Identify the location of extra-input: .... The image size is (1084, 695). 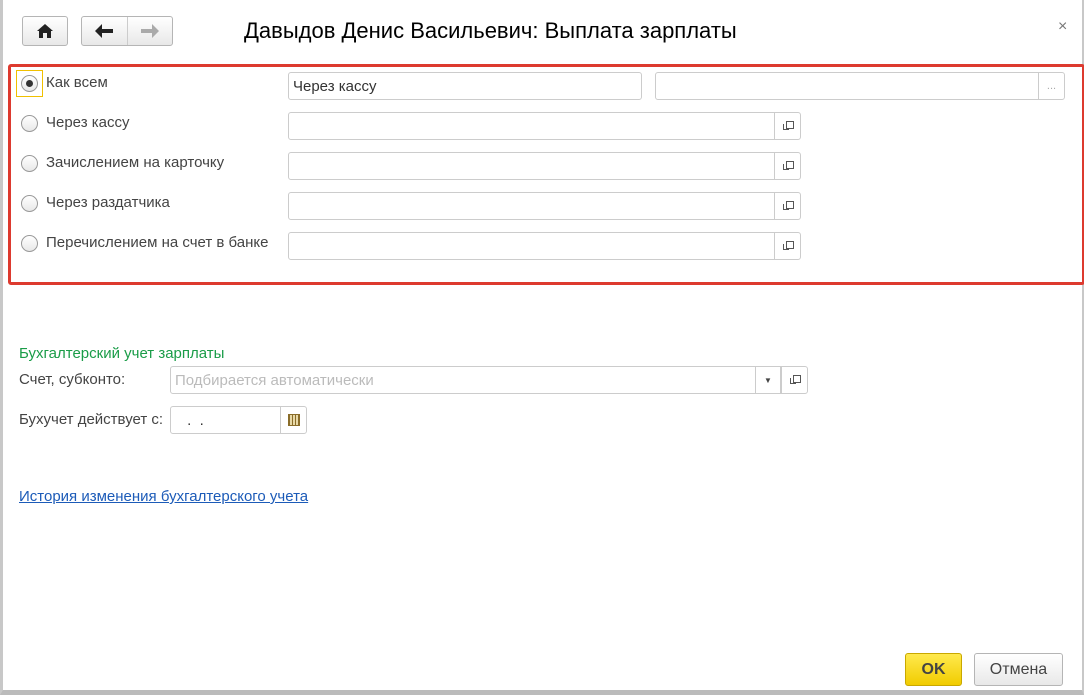
(860, 86).